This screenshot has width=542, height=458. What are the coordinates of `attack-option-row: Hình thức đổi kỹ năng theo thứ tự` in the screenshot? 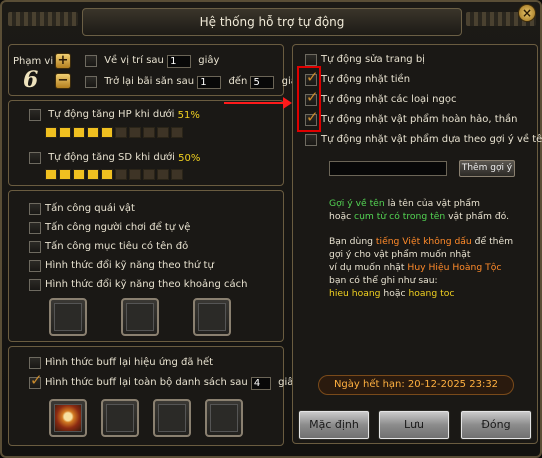 It's located at (121, 266).